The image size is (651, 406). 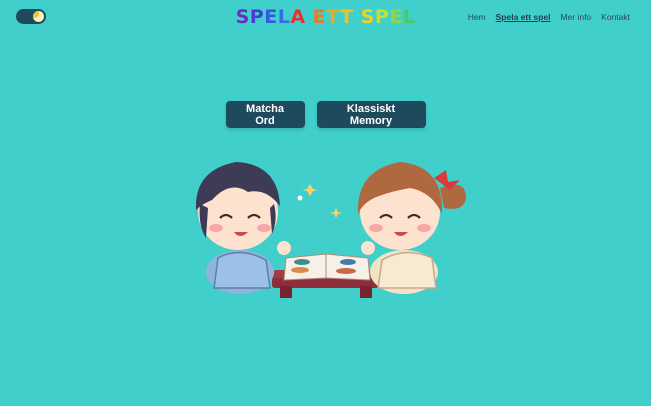 I want to click on main-nav: Hem Spela ett spel Mer info Kontakt, so click(x=549, y=17).